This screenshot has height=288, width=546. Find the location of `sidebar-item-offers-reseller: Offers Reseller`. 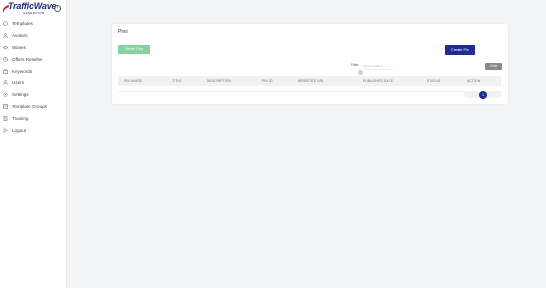

sidebar-item-offers-reseller: Offers Reseller is located at coordinates (33, 59).